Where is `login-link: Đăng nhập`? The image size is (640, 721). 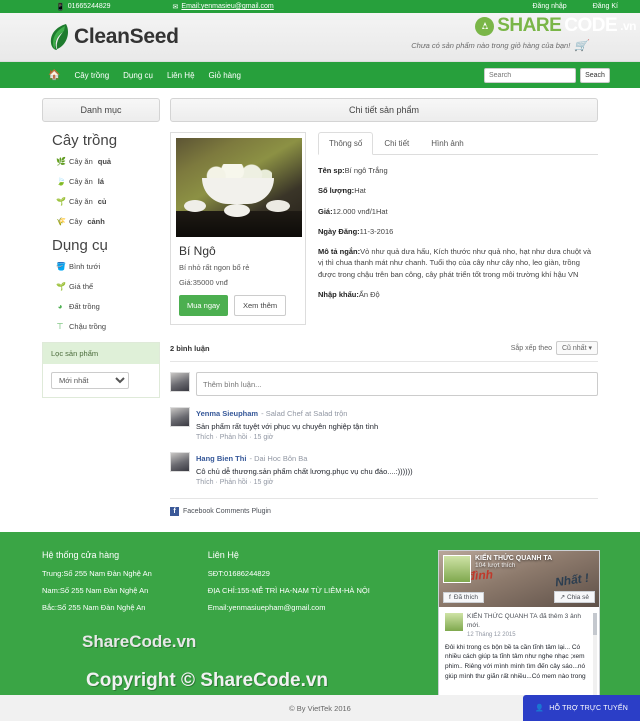
login-link: Đăng nhập is located at coordinates (549, 6).